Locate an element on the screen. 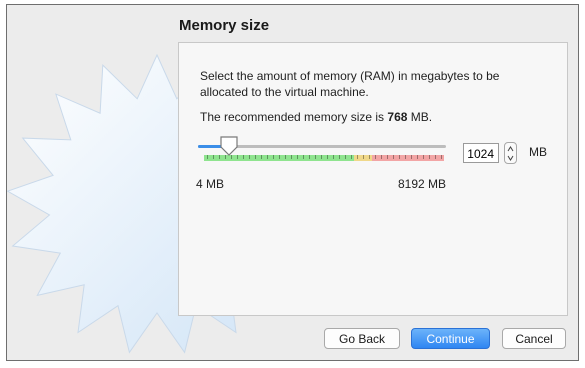 The height and width of the screenshot is (368, 585). memory-size-input is located at coordinates (481, 153).